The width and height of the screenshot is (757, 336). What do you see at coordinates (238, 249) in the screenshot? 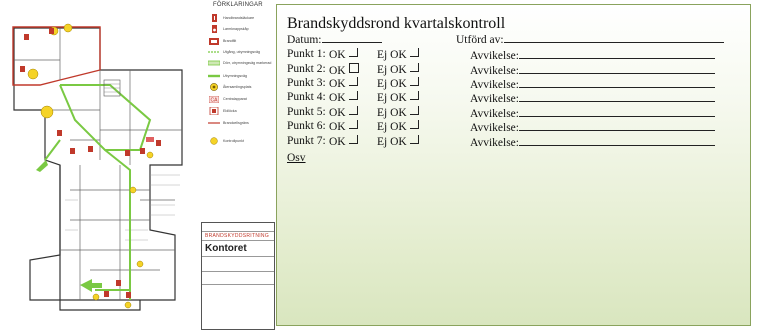
I see `drawing-name: Kontoret` at bounding box center [238, 249].